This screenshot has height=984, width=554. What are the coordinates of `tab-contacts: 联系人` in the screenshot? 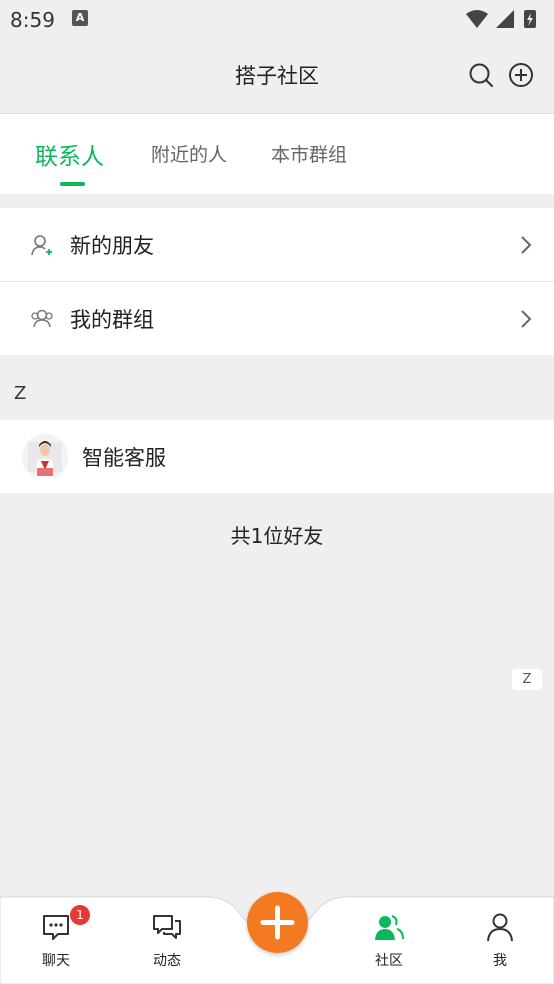 It's located at (69, 154).